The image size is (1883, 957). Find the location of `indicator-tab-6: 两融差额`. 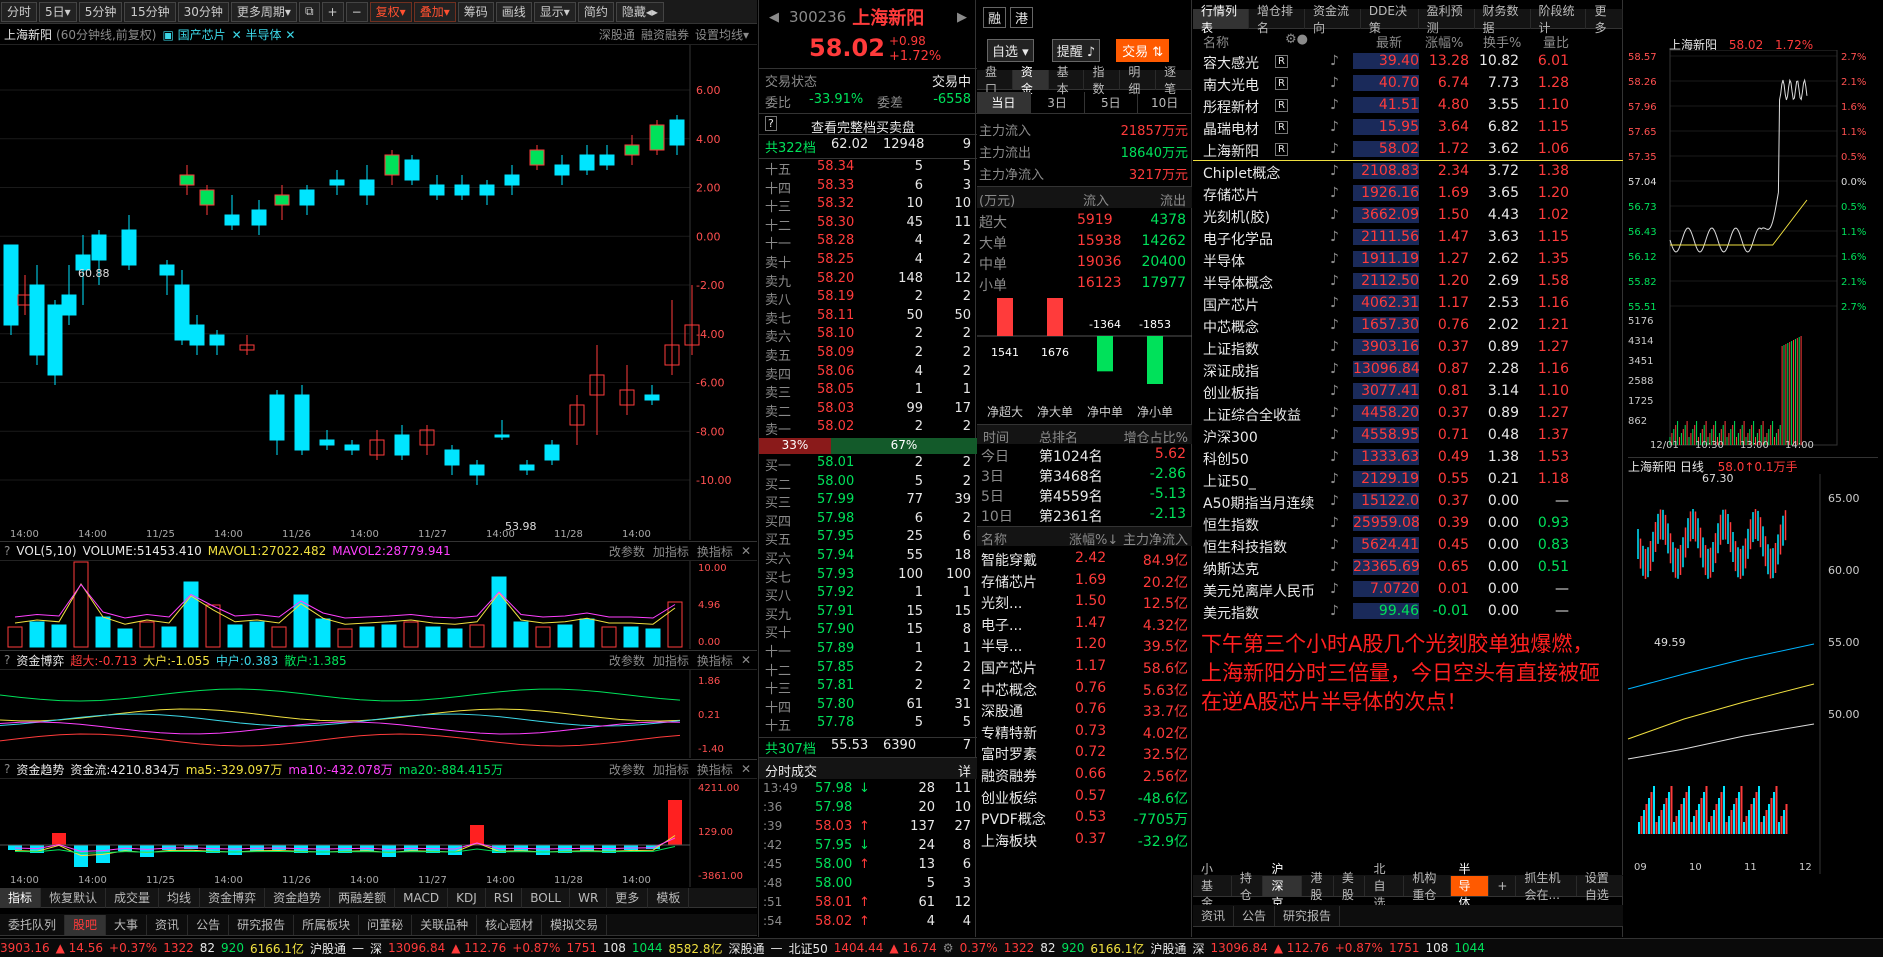

indicator-tab-6: 两融差额 is located at coordinates (363, 897).